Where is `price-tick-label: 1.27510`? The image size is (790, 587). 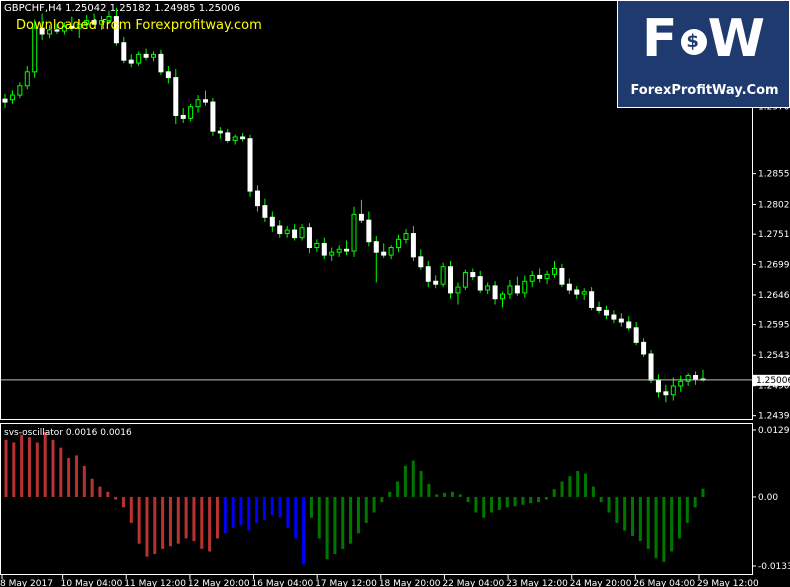
price-tick-label: 1.27510 is located at coordinates (774, 235).